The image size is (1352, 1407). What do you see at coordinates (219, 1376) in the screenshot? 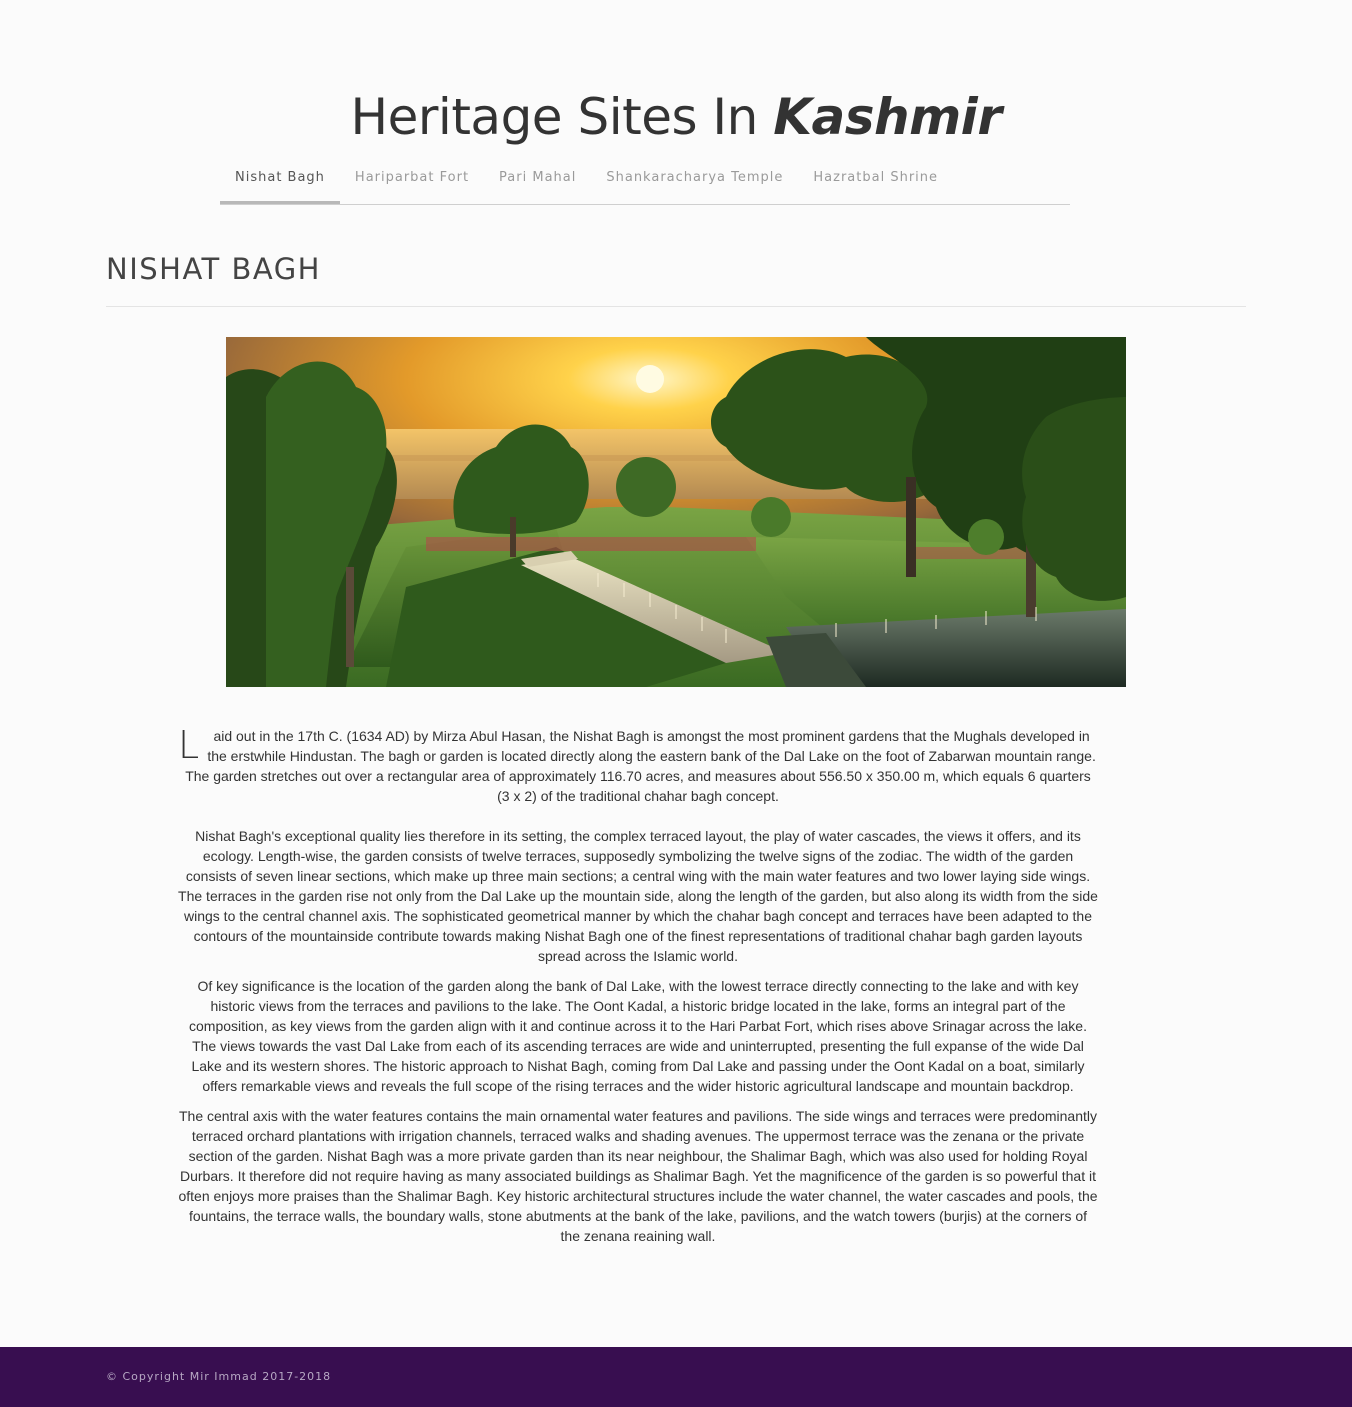
I see `copyright-text: © Copyright Mir Immad 2017-2018` at bounding box center [219, 1376].